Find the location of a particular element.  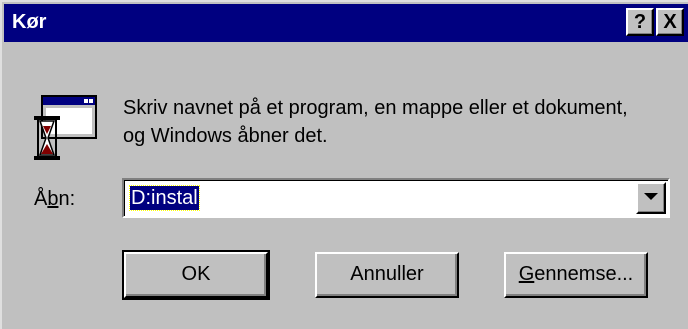

open-label: Åbn: is located at coordinates (55, 199).